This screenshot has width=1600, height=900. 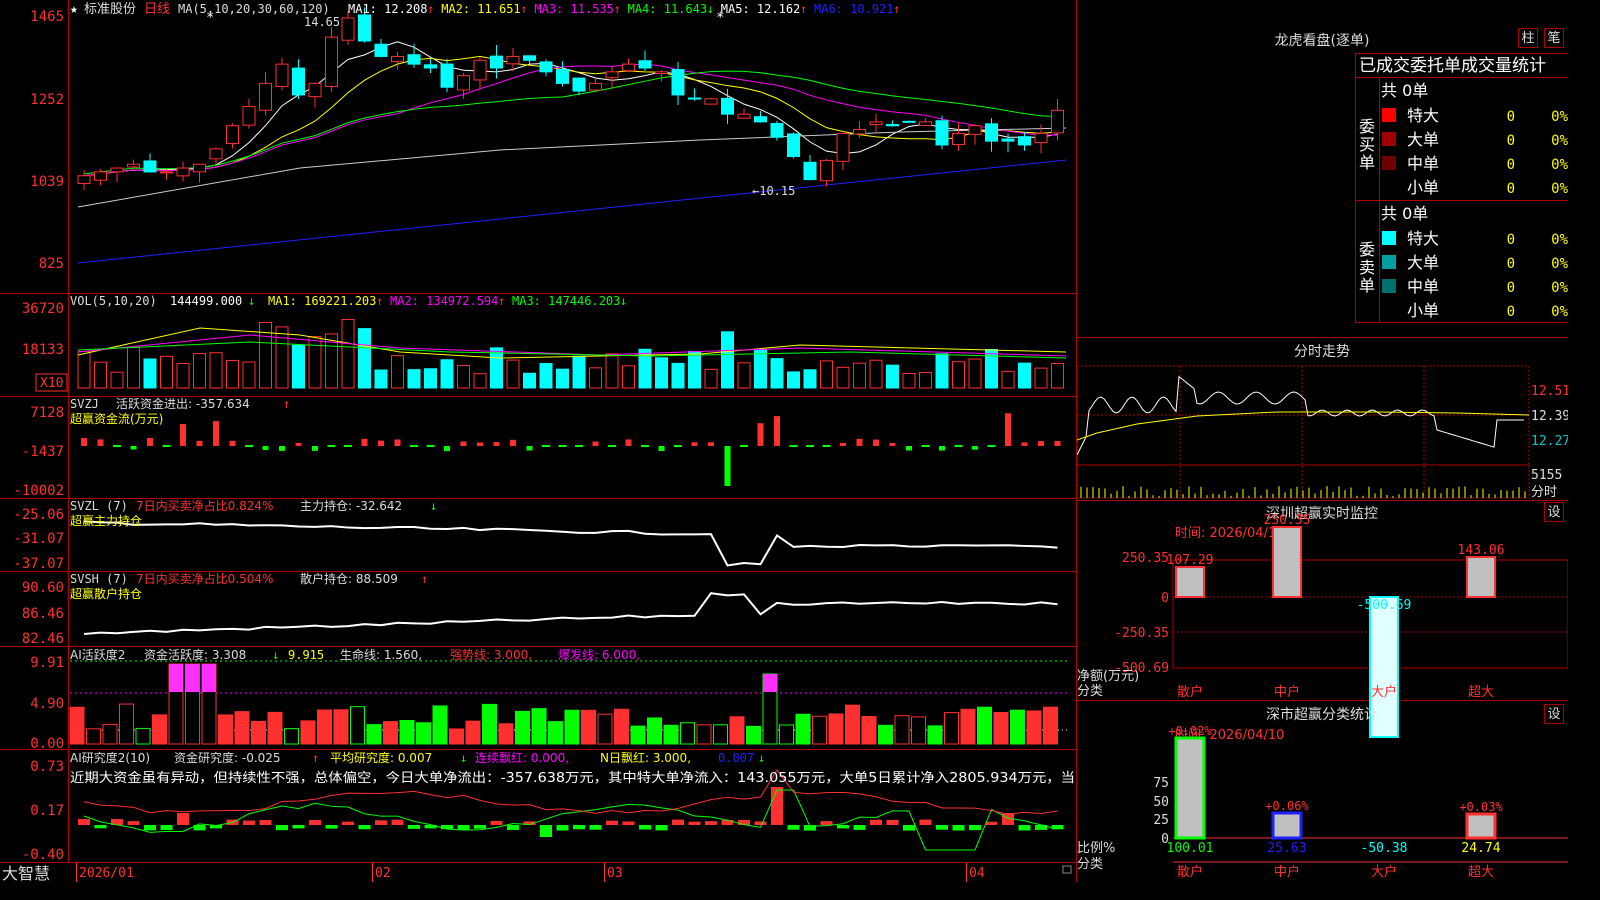 I want to click on sell-row-name: 中单, so click(x=1423, y=286).